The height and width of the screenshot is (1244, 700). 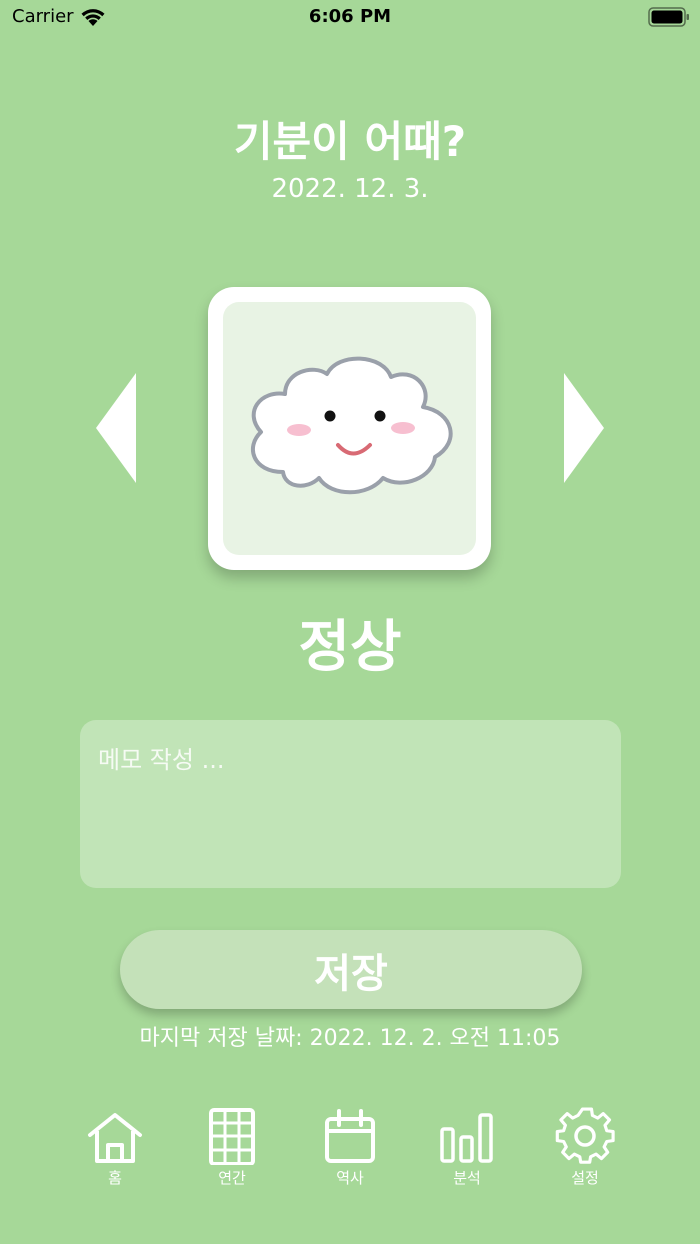 I want to click on tab-label: 설정, so click(x=585, y=1178).